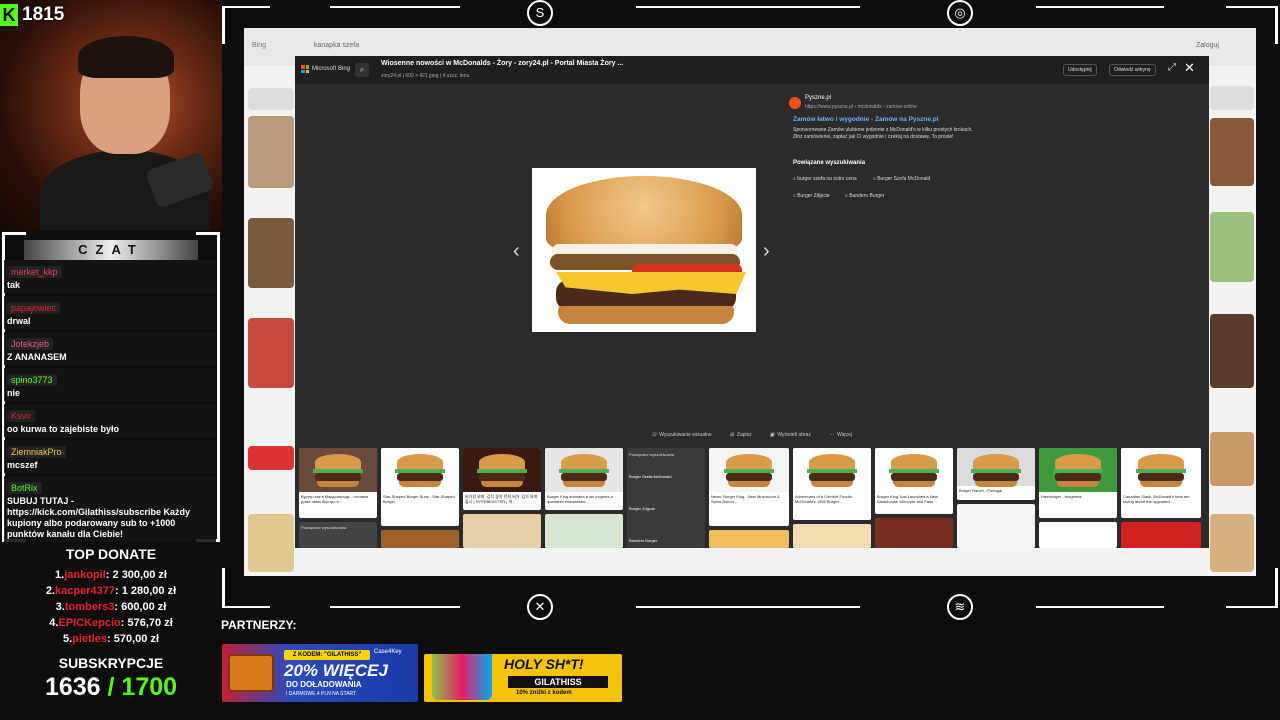 The height and width of the screenshot is (720, 1280). I want to click on chevron-right-icon: ›, so click(766, 251).